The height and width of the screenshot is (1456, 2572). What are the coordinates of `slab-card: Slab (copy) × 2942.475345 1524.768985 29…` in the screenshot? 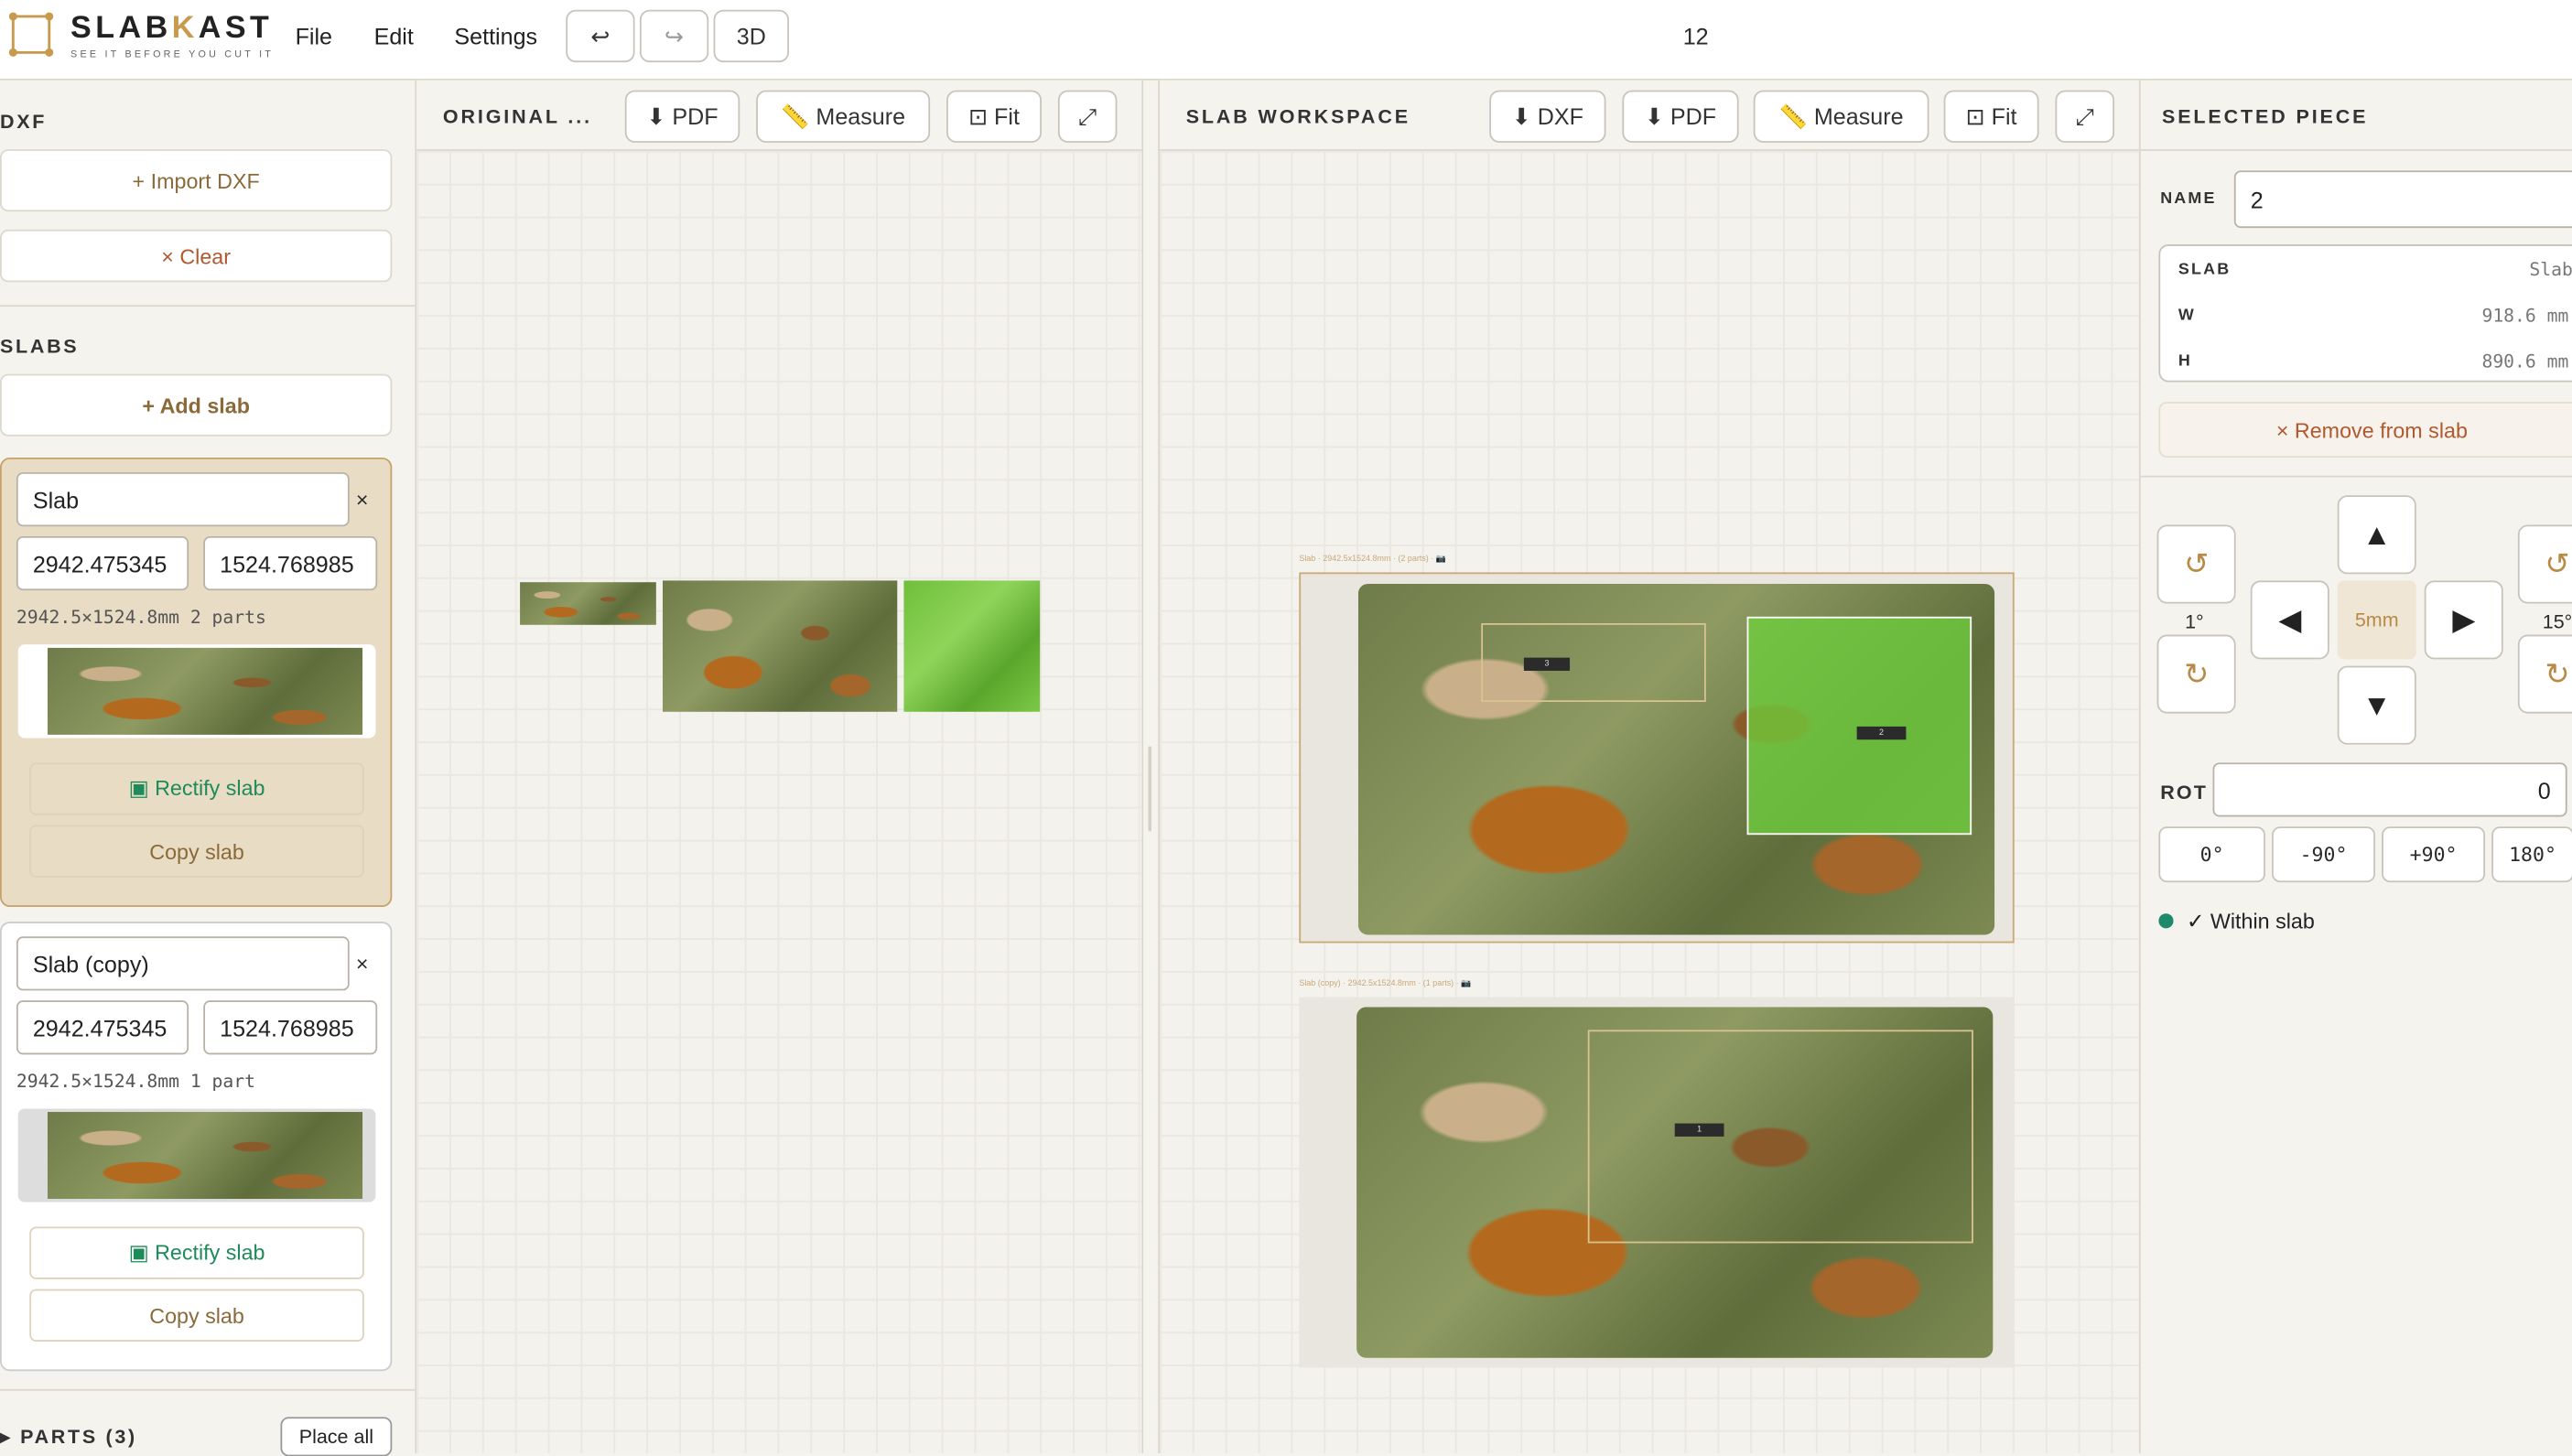 It's located at (196, 1147).